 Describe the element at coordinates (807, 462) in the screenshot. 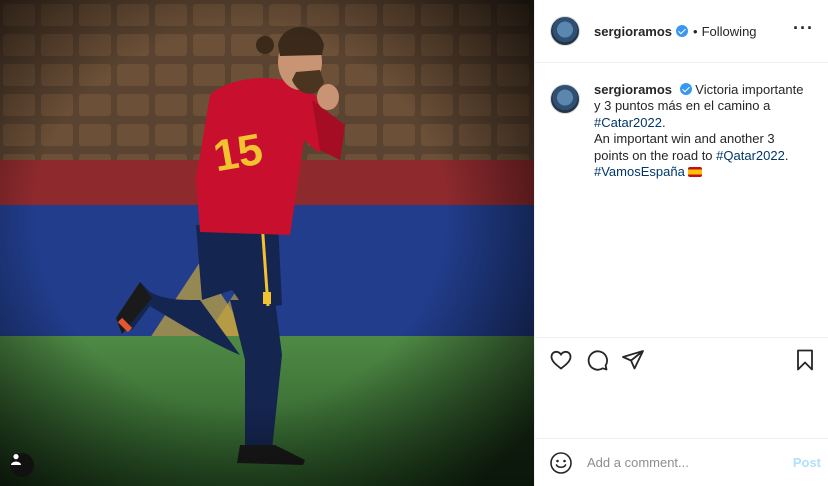

I see `post-comment-button: Post` at that location.